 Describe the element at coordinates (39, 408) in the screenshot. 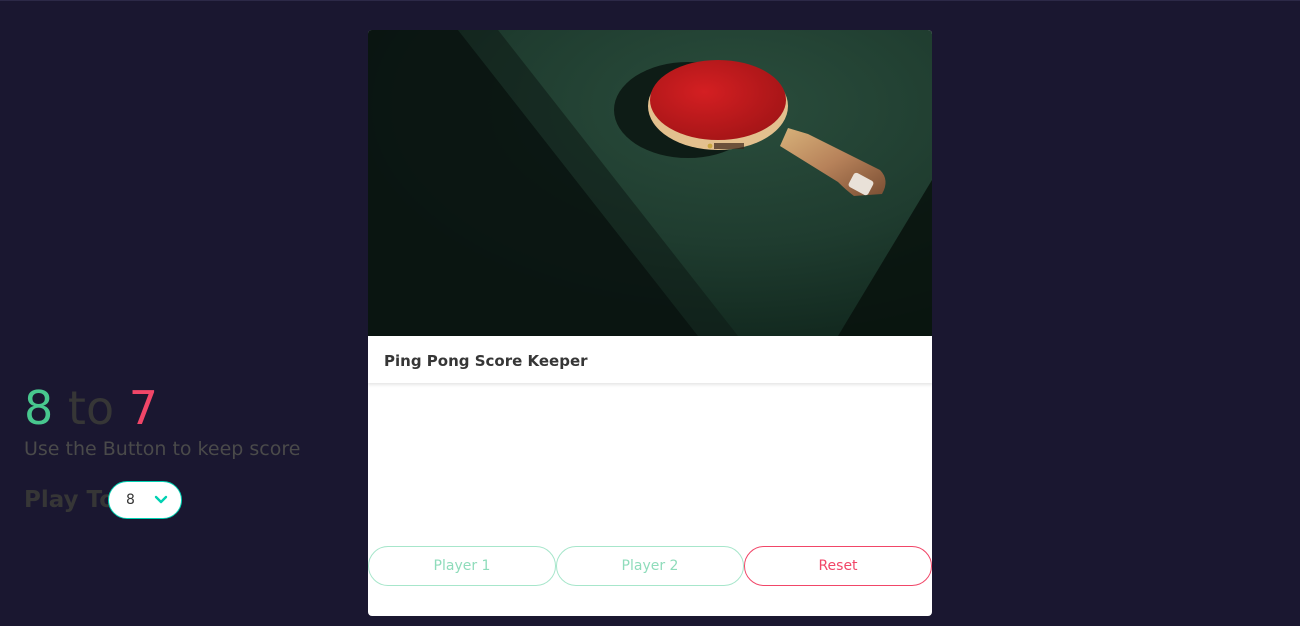

I see `player1-score: 8` at that location.